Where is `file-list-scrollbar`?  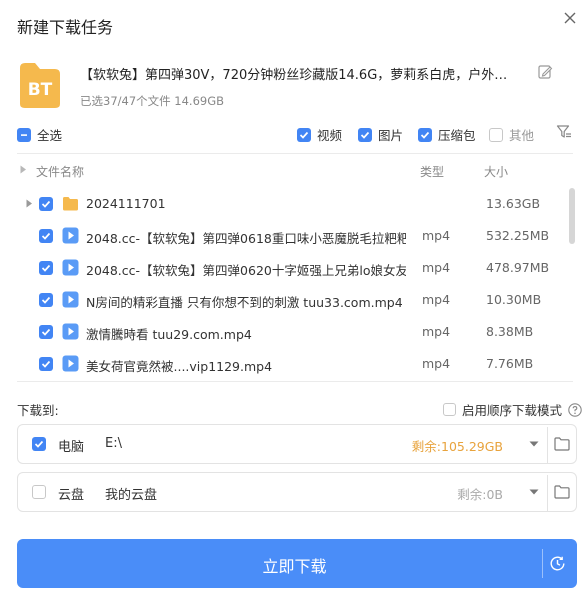 file-list-scrollbar is located at coordinates (572, 284).